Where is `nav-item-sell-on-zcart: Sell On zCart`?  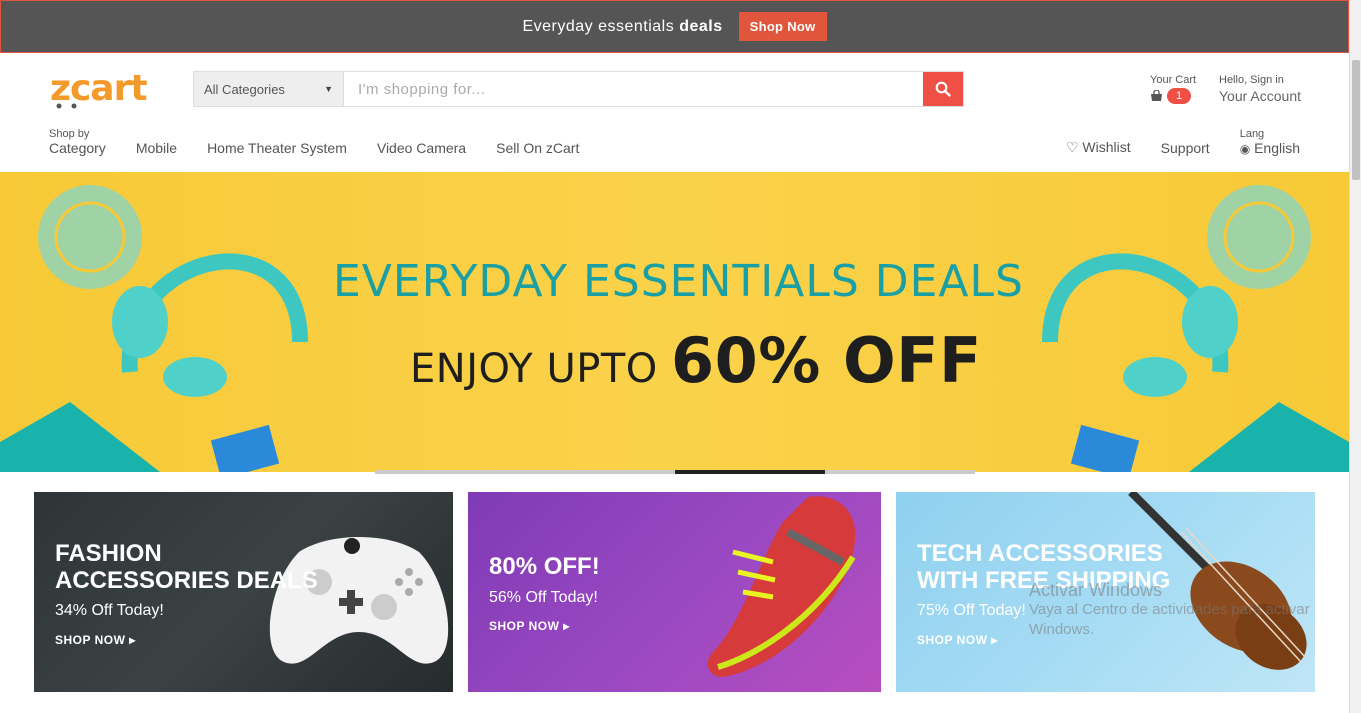 nav-item-sell-on-zcart: Sell On zCart is located at coordinates (537, 148).